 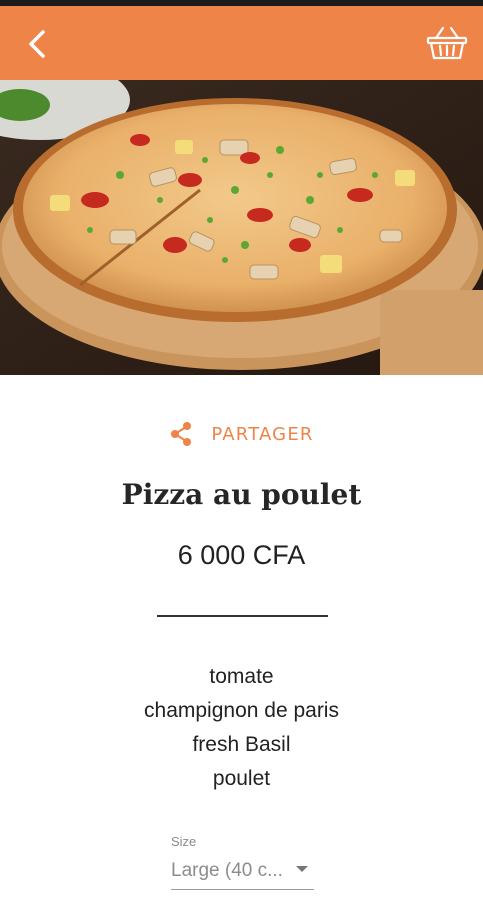 I want to click on cart-button, so click(x=447, y=43).